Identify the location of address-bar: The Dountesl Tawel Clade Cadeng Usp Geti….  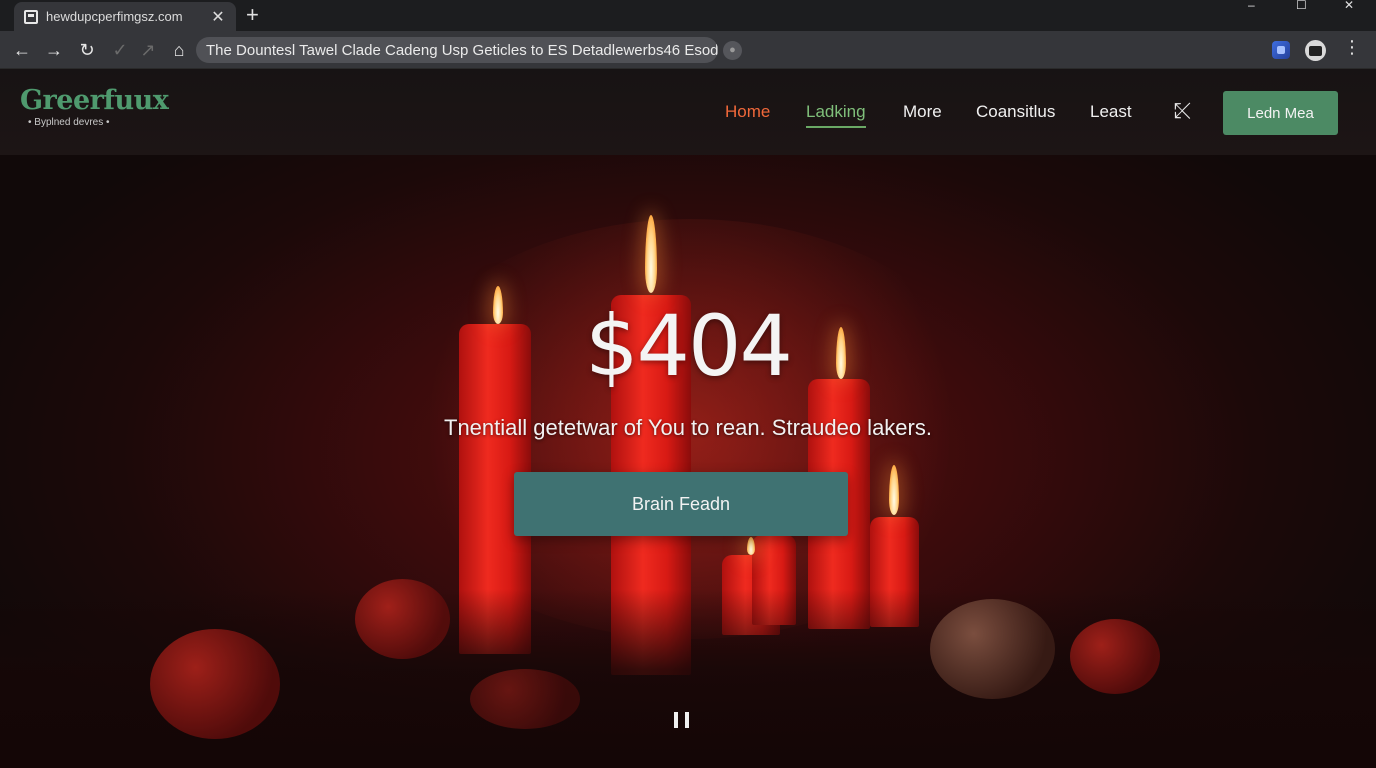
(457, 50).